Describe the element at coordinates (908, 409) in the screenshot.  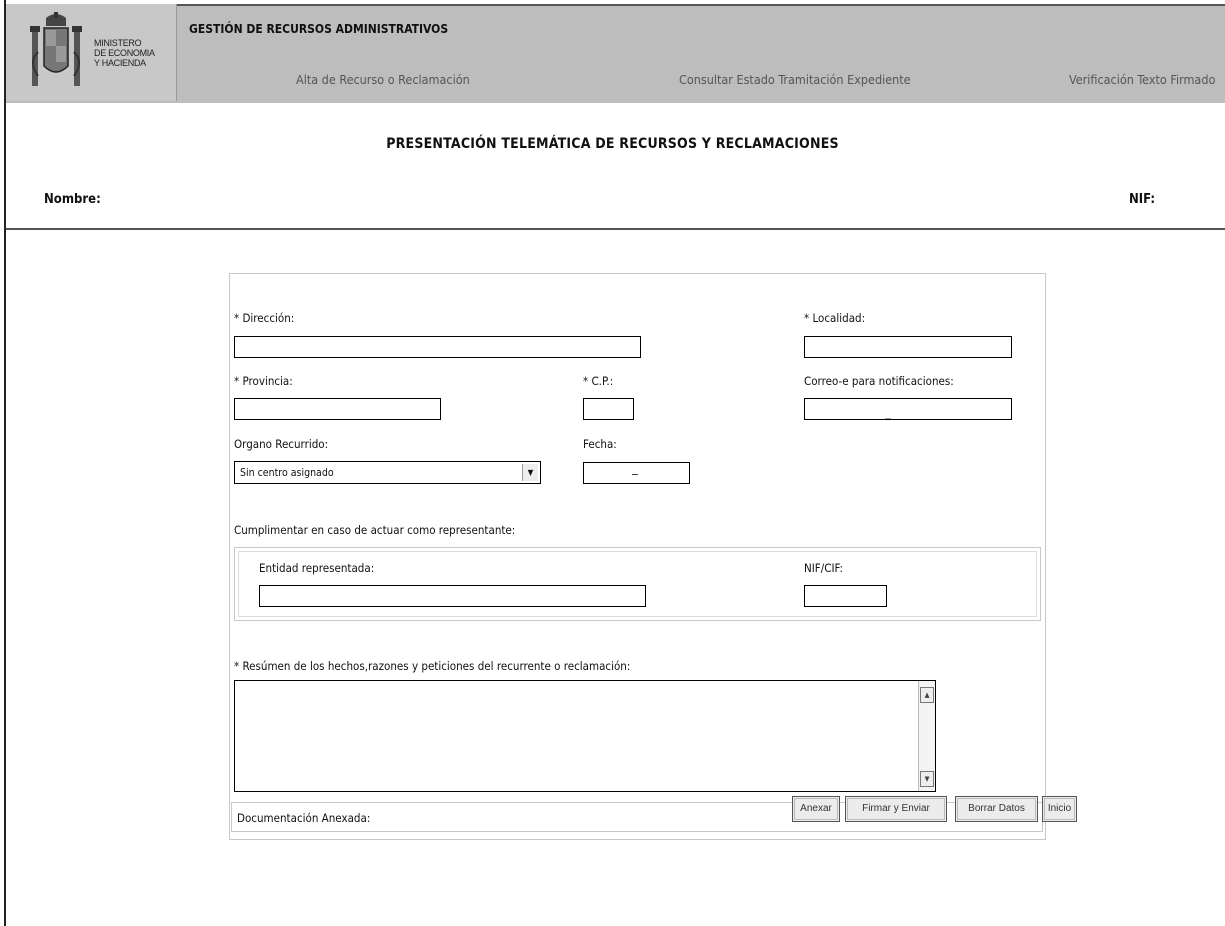
I see `email-input` at that location.